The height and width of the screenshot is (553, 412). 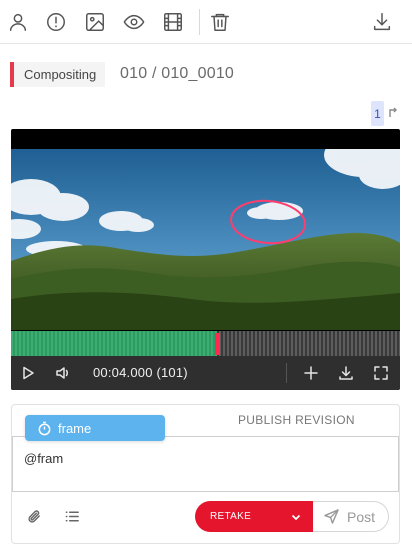 I want to click on post-label: Post, so click(x=361, y=516).